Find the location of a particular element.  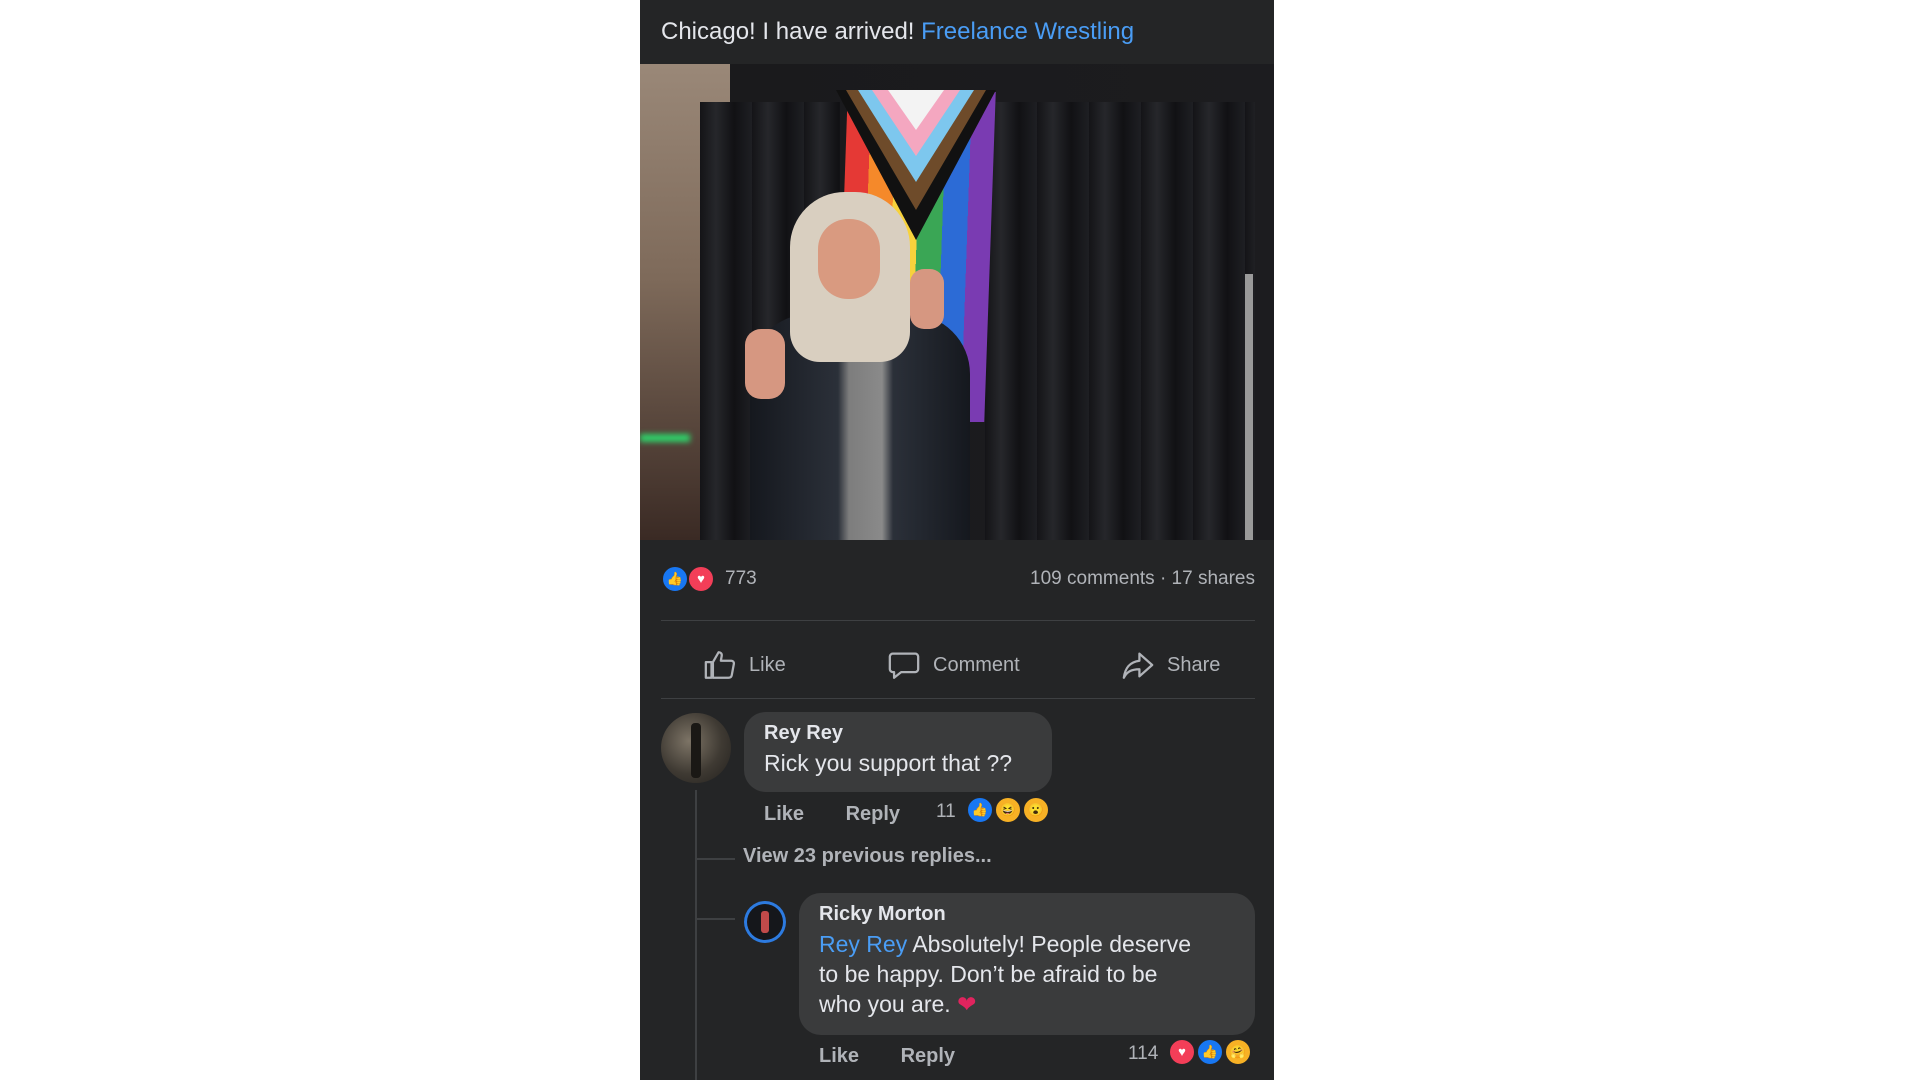

post-actions-bar: Like Comment Share is located at coordinates (958, 665).